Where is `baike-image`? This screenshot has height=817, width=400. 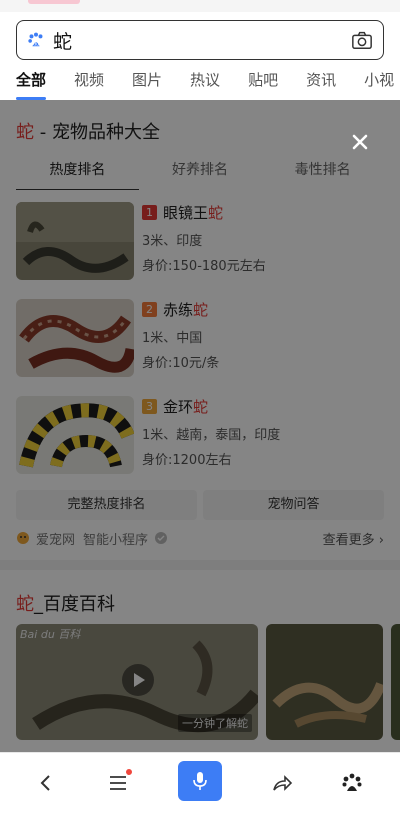
baike-image is located at coordinates (324, 682).